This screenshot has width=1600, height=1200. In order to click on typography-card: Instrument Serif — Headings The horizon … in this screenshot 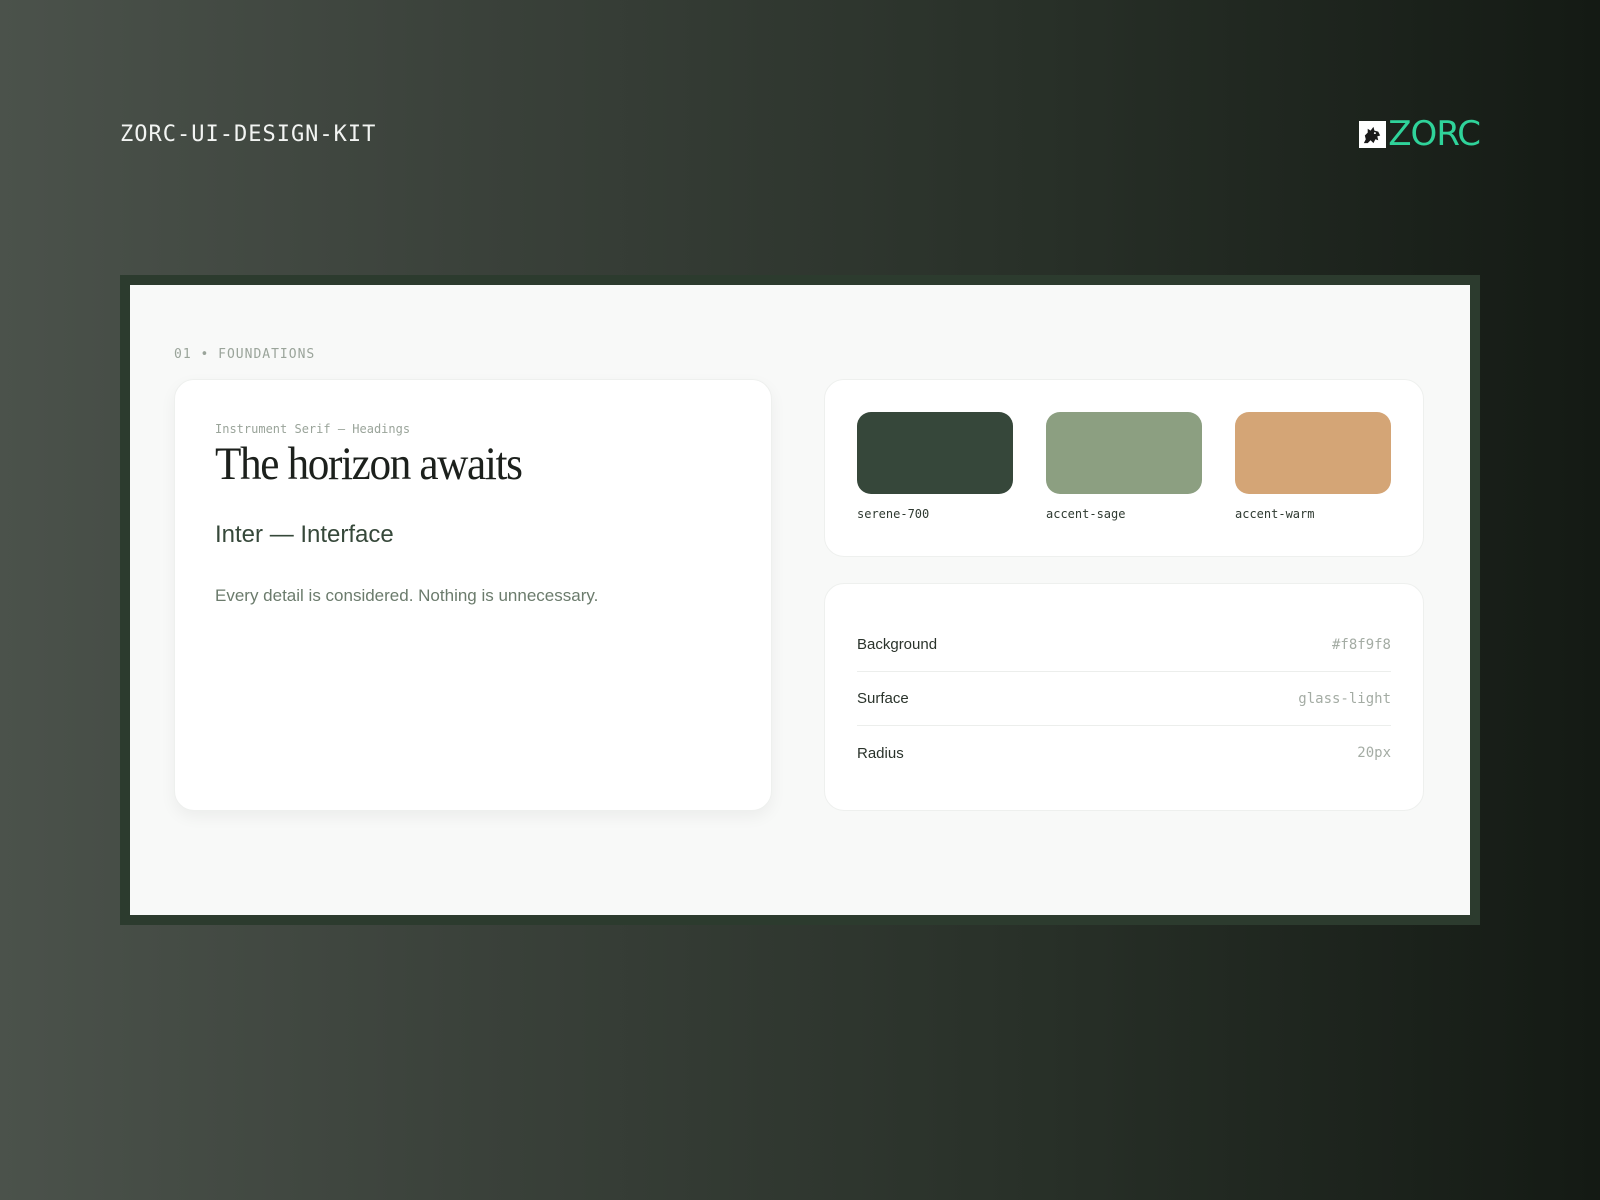, I will do `click(473, 595)`.